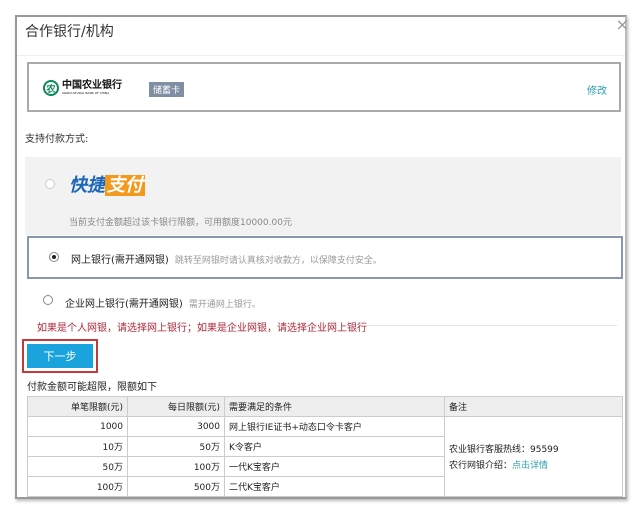  What do you see at coordinates (597, 89) in the screenshot?
I see `edit-link: 修改` at bounding box center [597, 89].